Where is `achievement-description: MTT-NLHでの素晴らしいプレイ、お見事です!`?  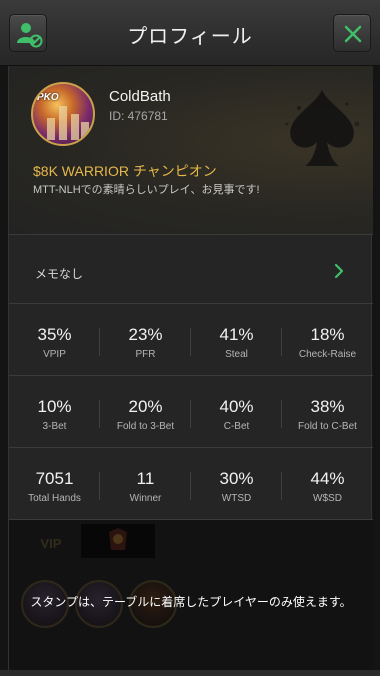 achievement-description: MTT-NLHでの素晴らしいプレイ、お見事です! is located at coordinates (146, 190).